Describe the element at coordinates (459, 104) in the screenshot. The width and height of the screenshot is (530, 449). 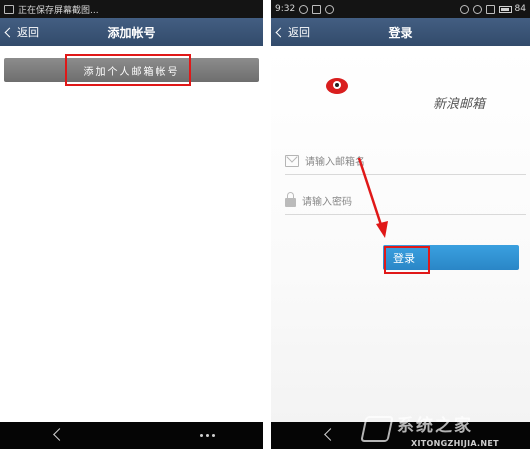
I see `sina-mail-logo-text: 新浪邮箱` at that location.